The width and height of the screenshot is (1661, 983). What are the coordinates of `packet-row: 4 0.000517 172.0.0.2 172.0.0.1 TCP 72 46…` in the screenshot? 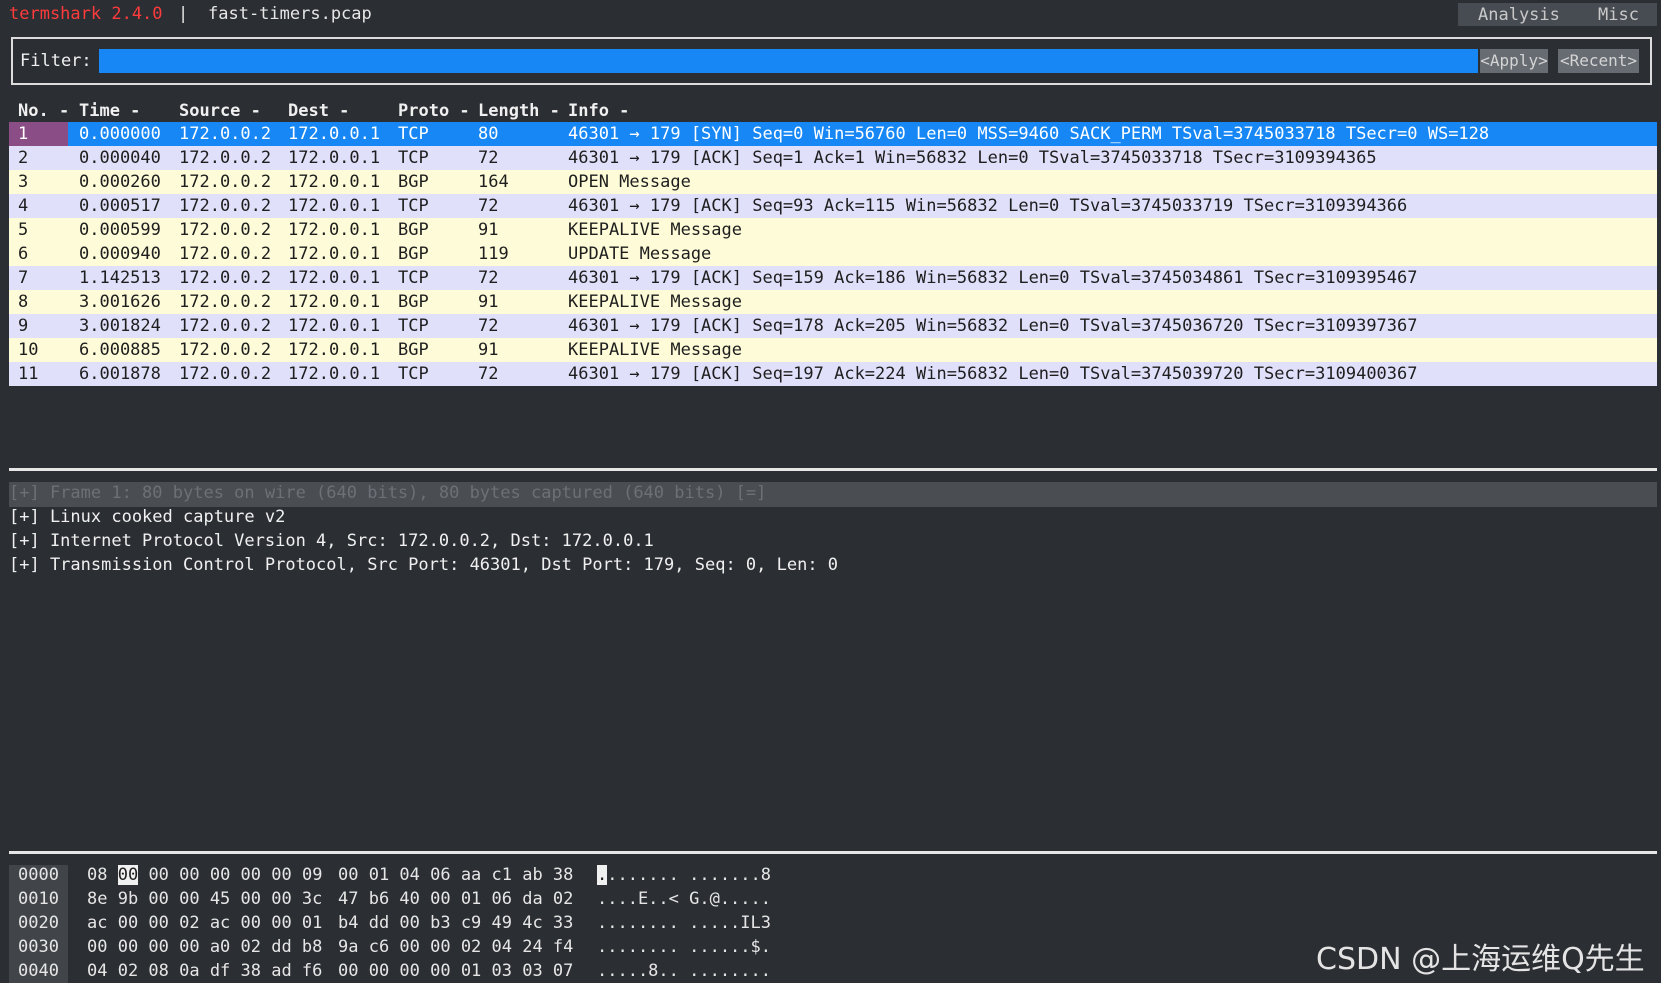 It's located at (833, 206).